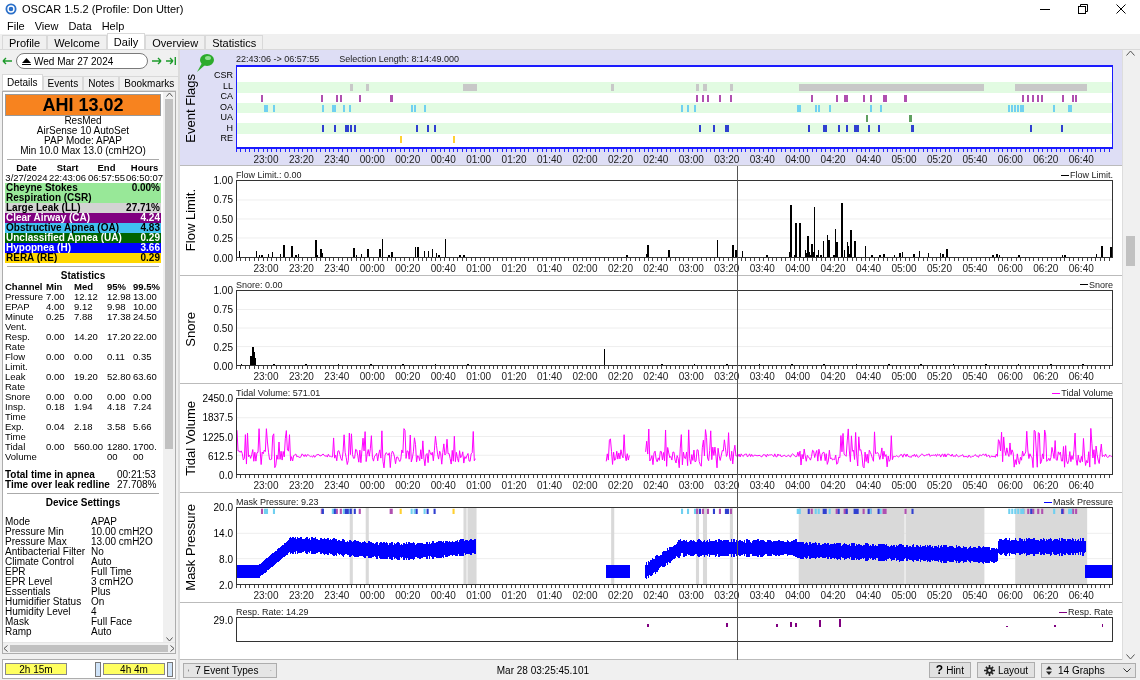 The height and width of the screenshot is (680, 1140). I want to click on scroll-up-icon, so click(1130, 53).